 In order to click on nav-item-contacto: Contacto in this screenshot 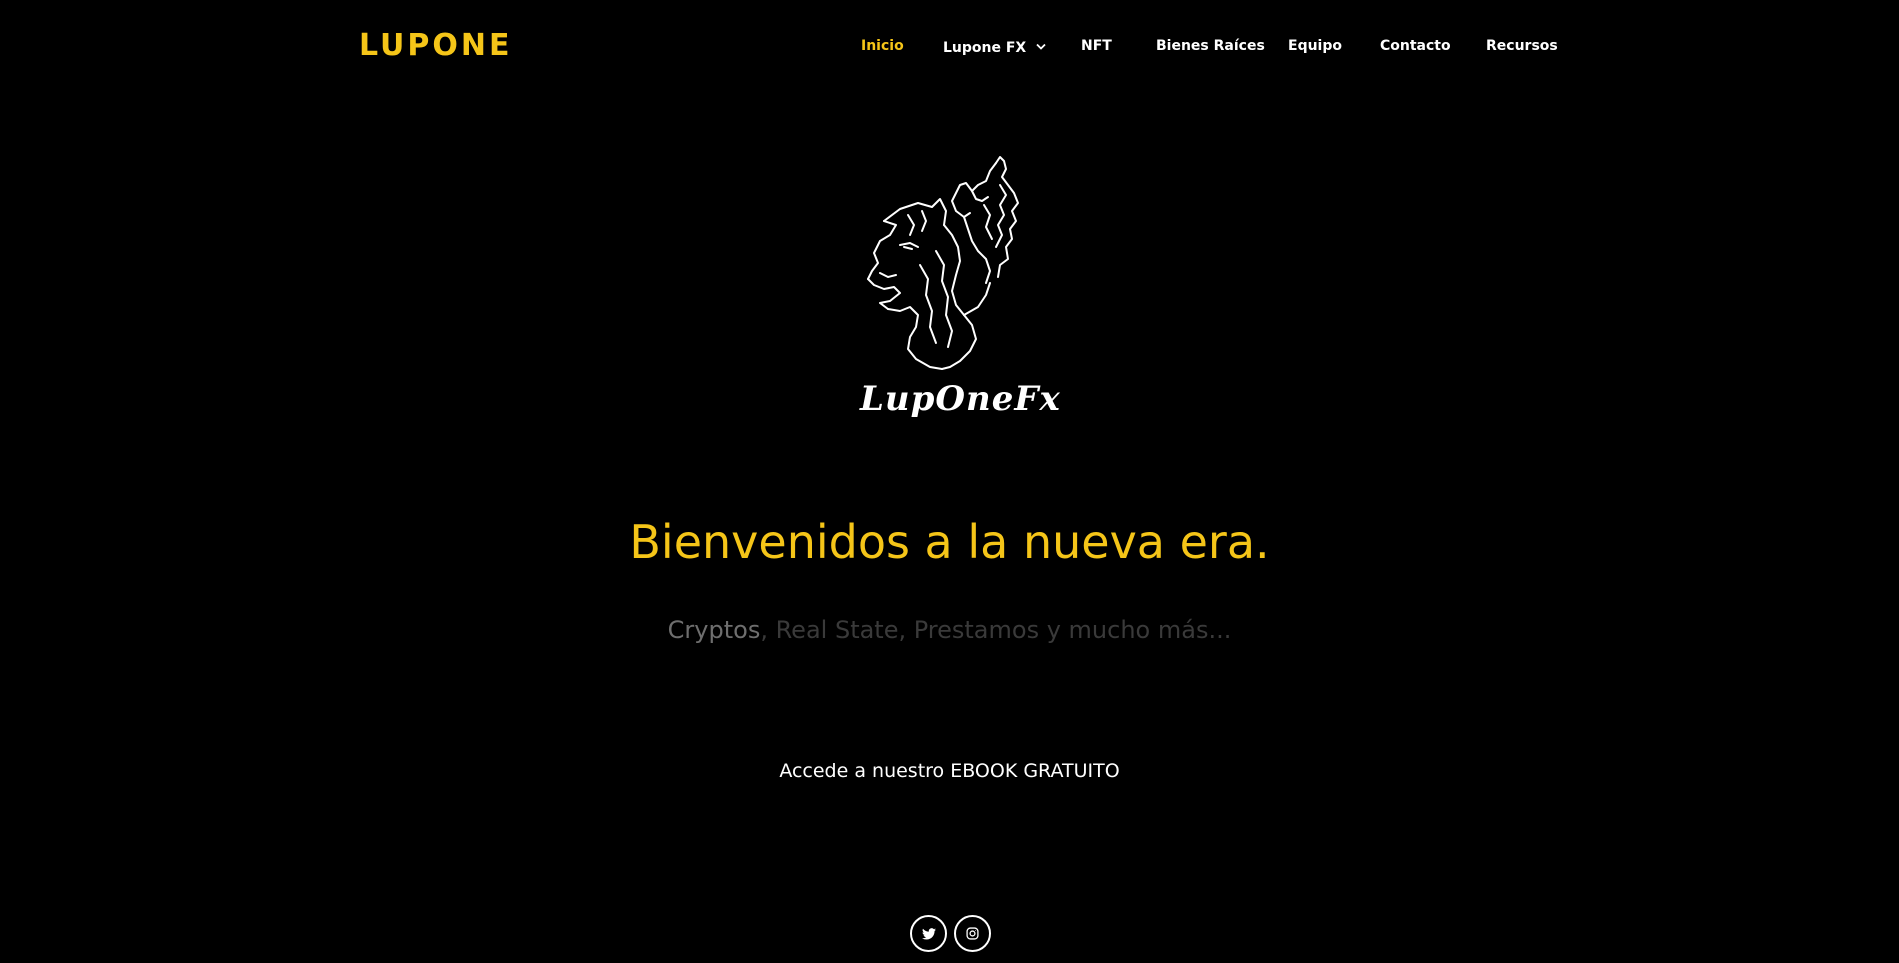, I will do `click(1415, 46)`.